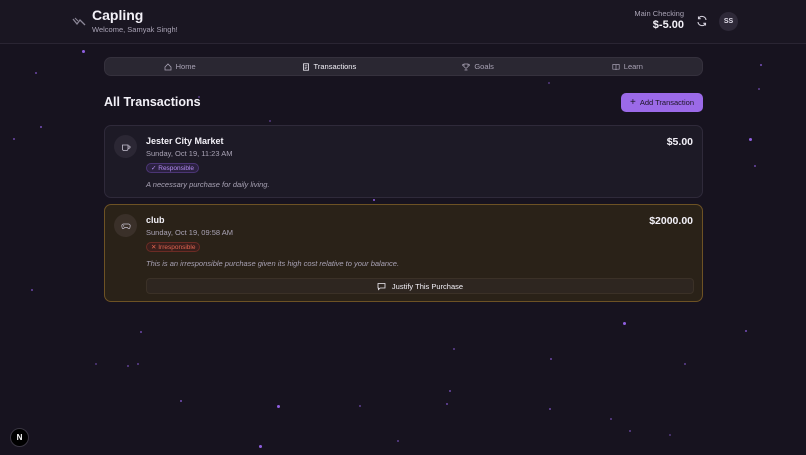  Describe the element at coordinates (616, 66) in the screenshot. I see `book-icon` at that location.